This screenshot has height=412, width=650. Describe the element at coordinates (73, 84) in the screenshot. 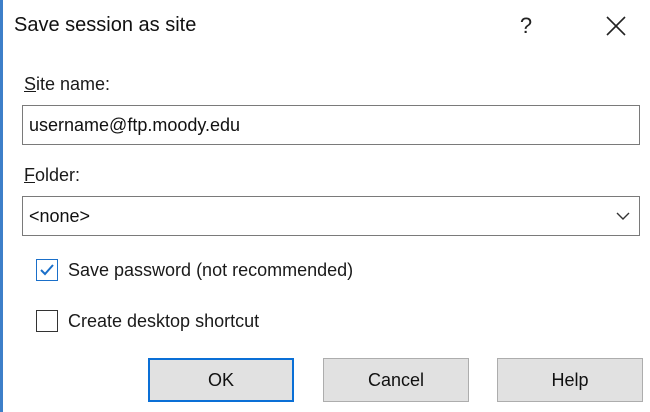

I see `site-name-label-text: ite name:` at that location.